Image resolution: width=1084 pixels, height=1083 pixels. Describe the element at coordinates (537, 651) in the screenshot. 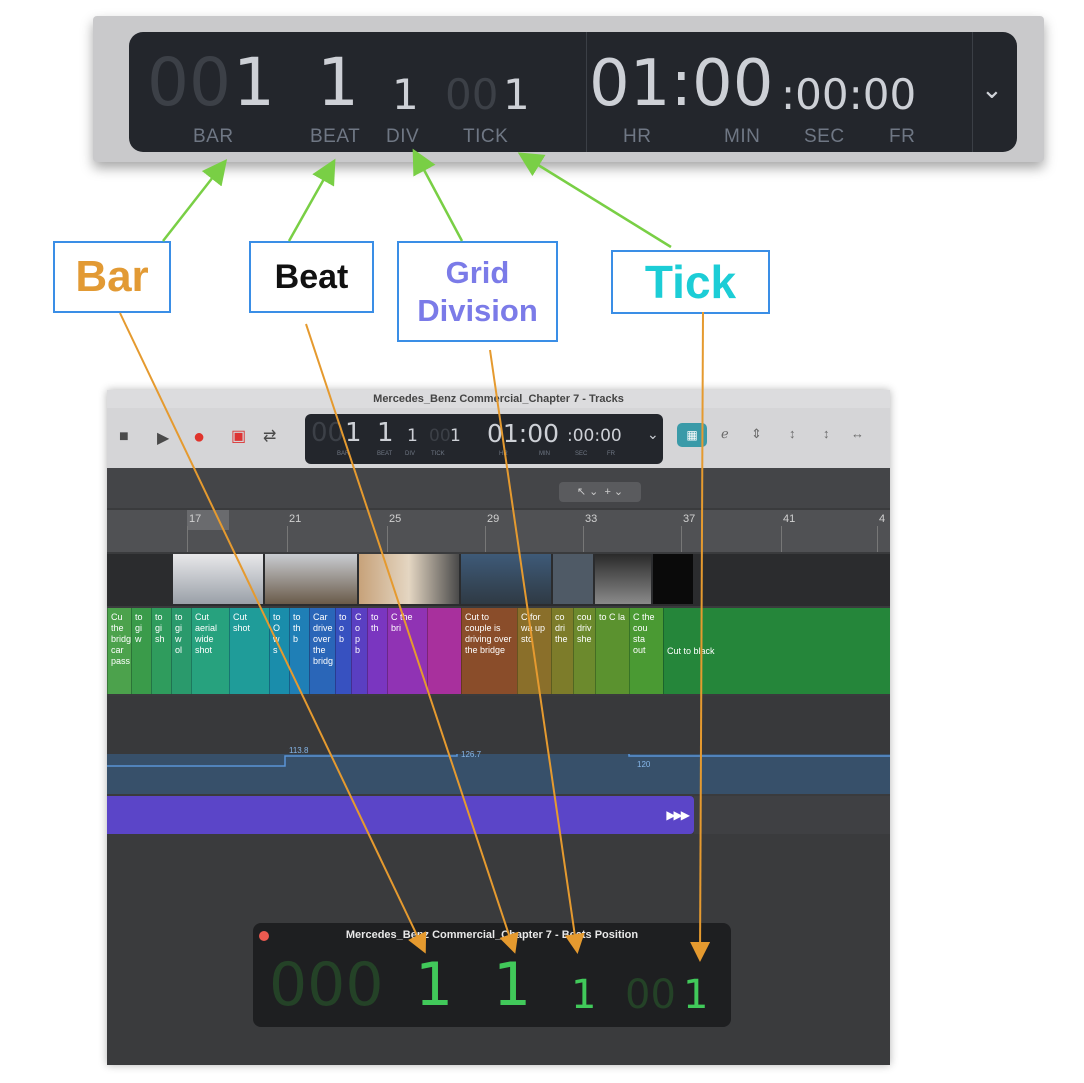

I see `arrow-div-to-bp` at that location.